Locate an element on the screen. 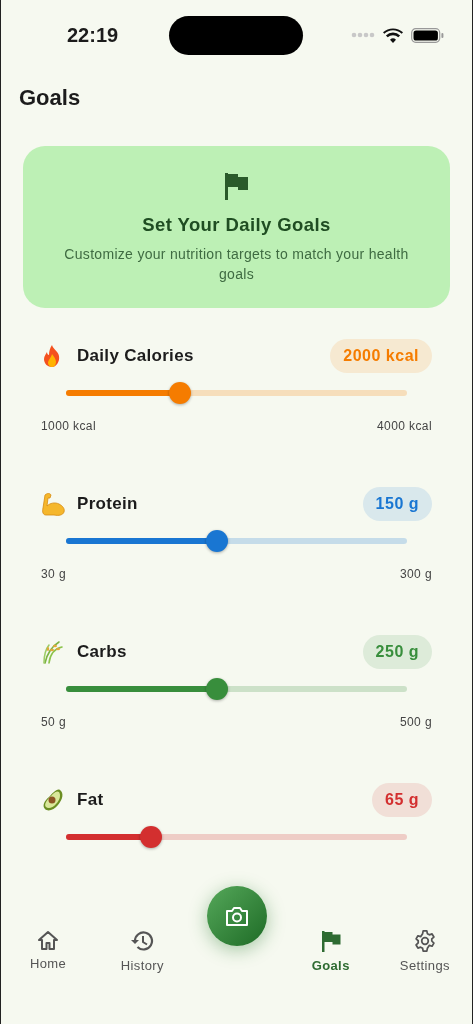 The image size is (473, 1024). maximum-label: 4000 kcal is located at coordinates (404, 426).